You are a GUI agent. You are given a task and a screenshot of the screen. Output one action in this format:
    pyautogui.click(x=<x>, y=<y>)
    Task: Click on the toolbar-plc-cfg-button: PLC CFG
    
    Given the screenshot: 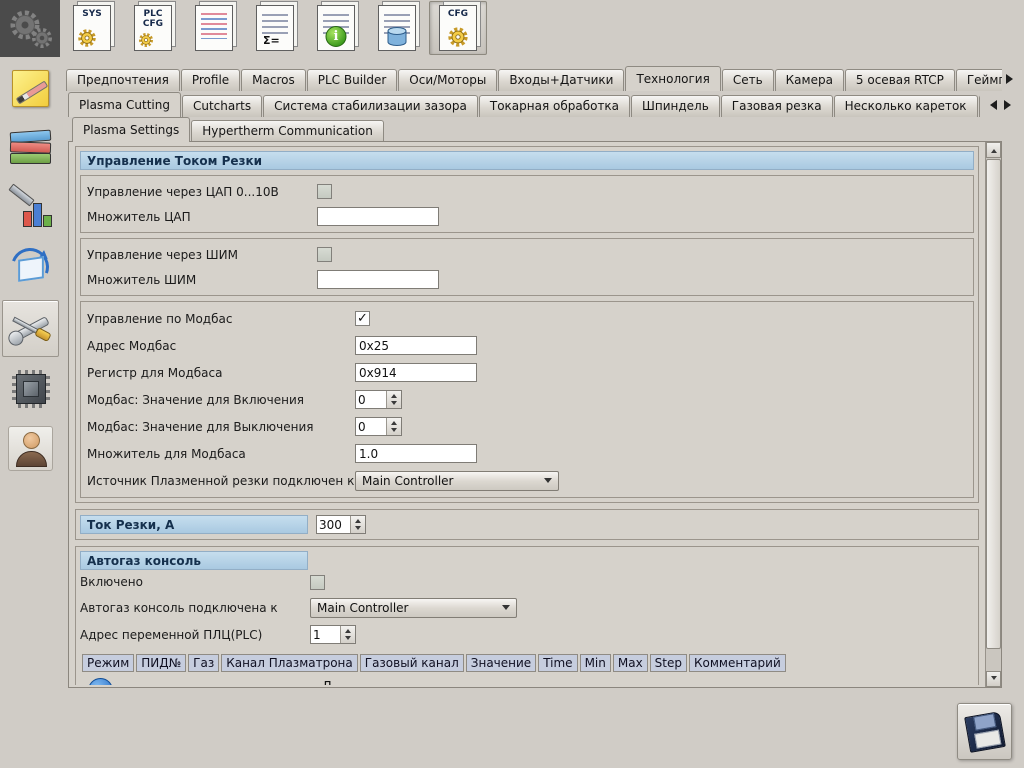 What is the action you would take?
    pyautogui.click(x=153, y=28)
    